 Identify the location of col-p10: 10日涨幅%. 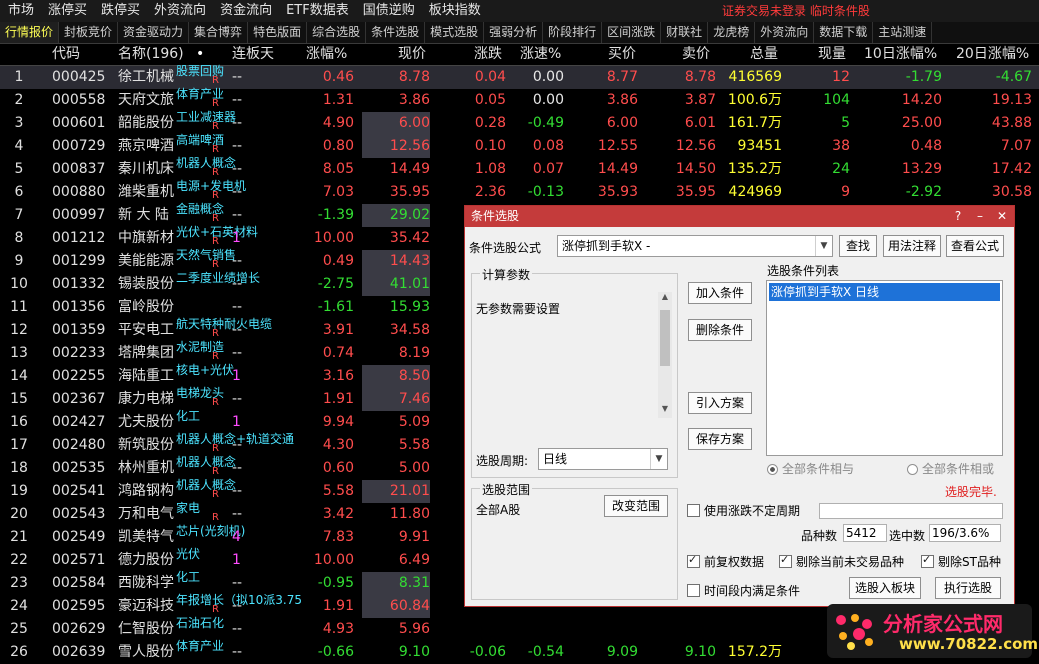
(900, 54).